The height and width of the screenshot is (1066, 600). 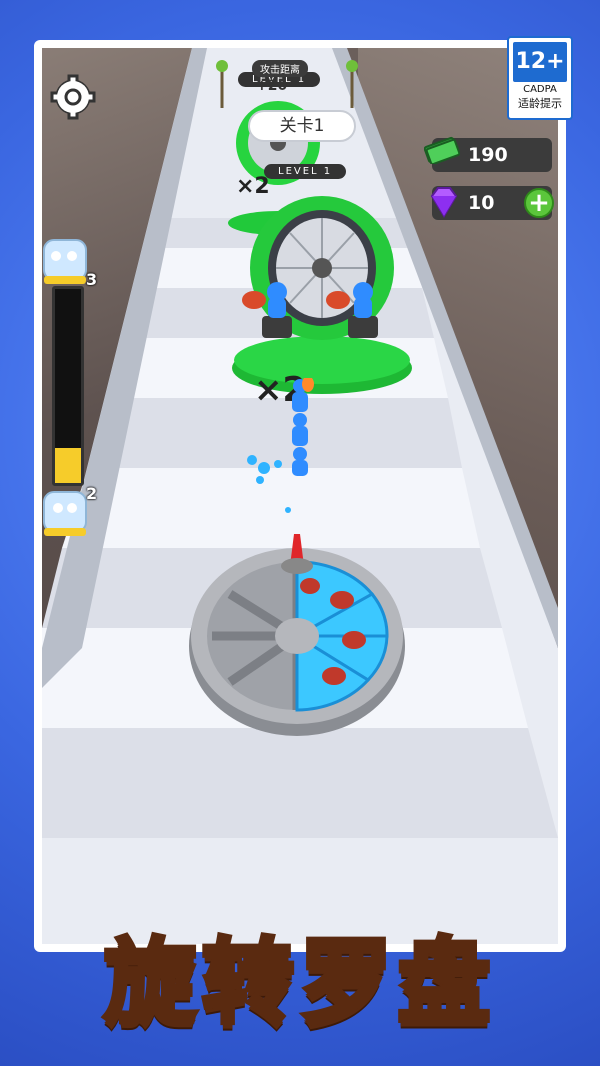 What do you see at coordinates (280, 68) in the screenshot?
I see `attack-distance-label: 攻击距离` at bounding box center [280, 68].